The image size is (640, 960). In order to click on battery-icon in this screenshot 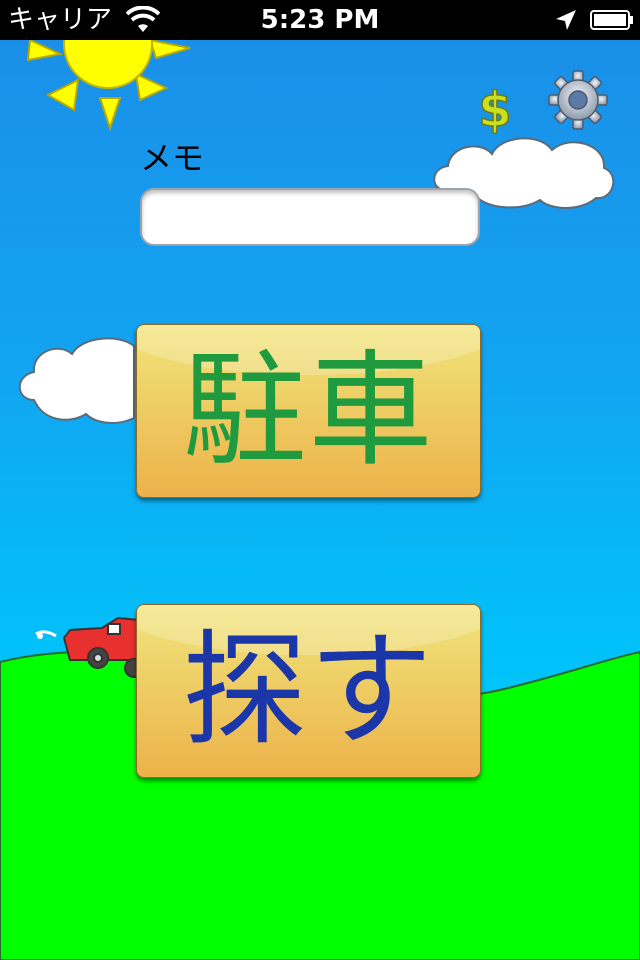, I will do `click(611, 20)`.